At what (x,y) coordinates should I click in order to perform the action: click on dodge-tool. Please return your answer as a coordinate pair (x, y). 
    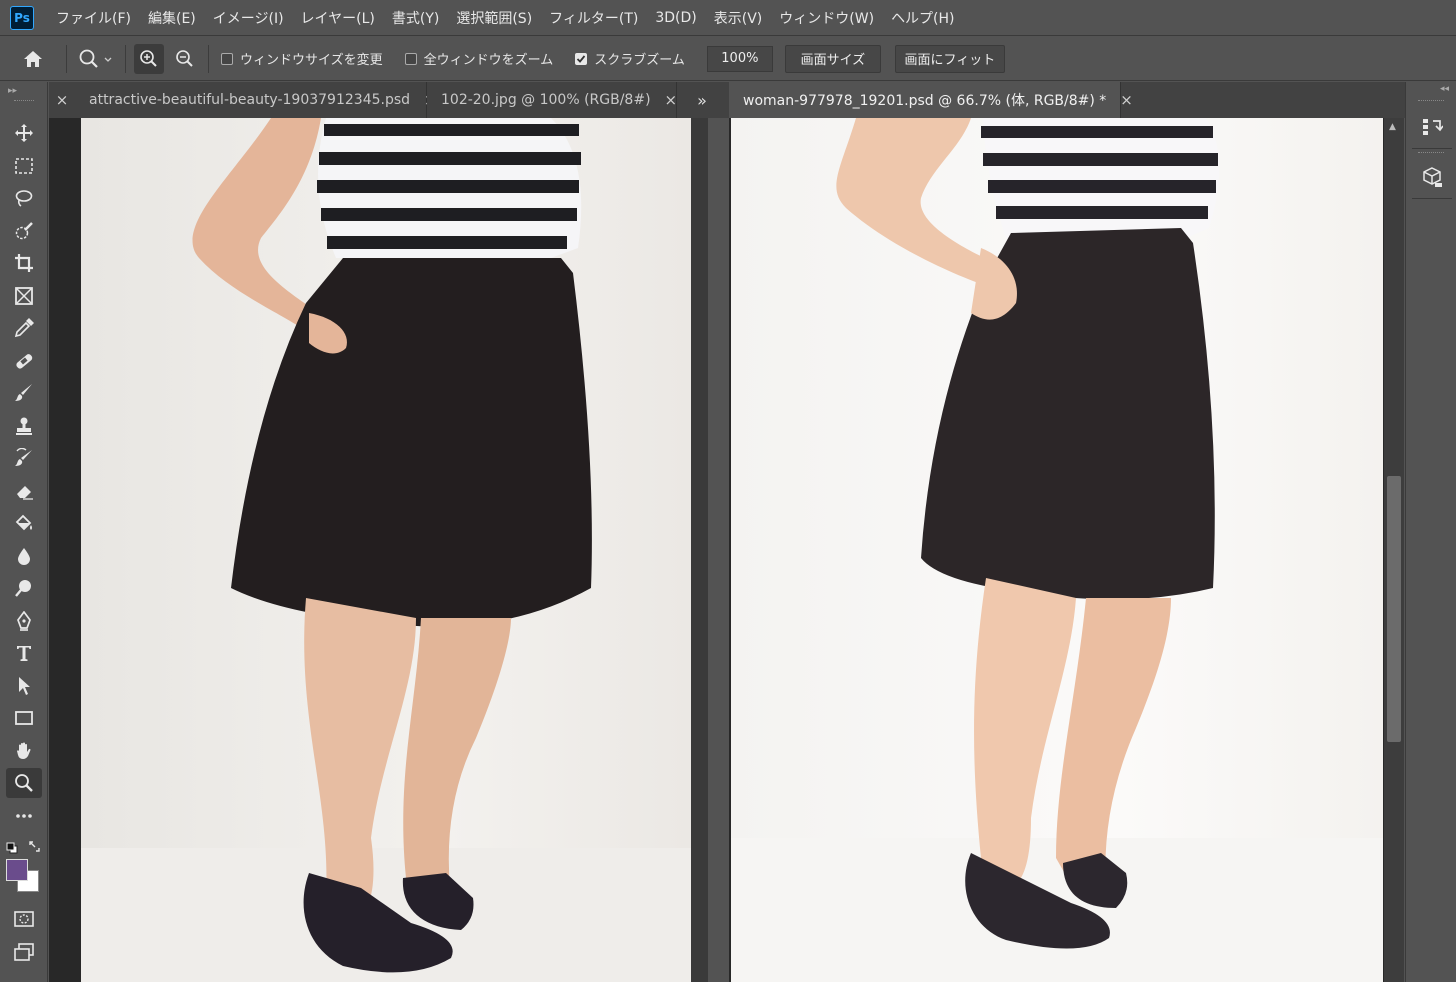
    Looking at the image, I should click on (24, 588).